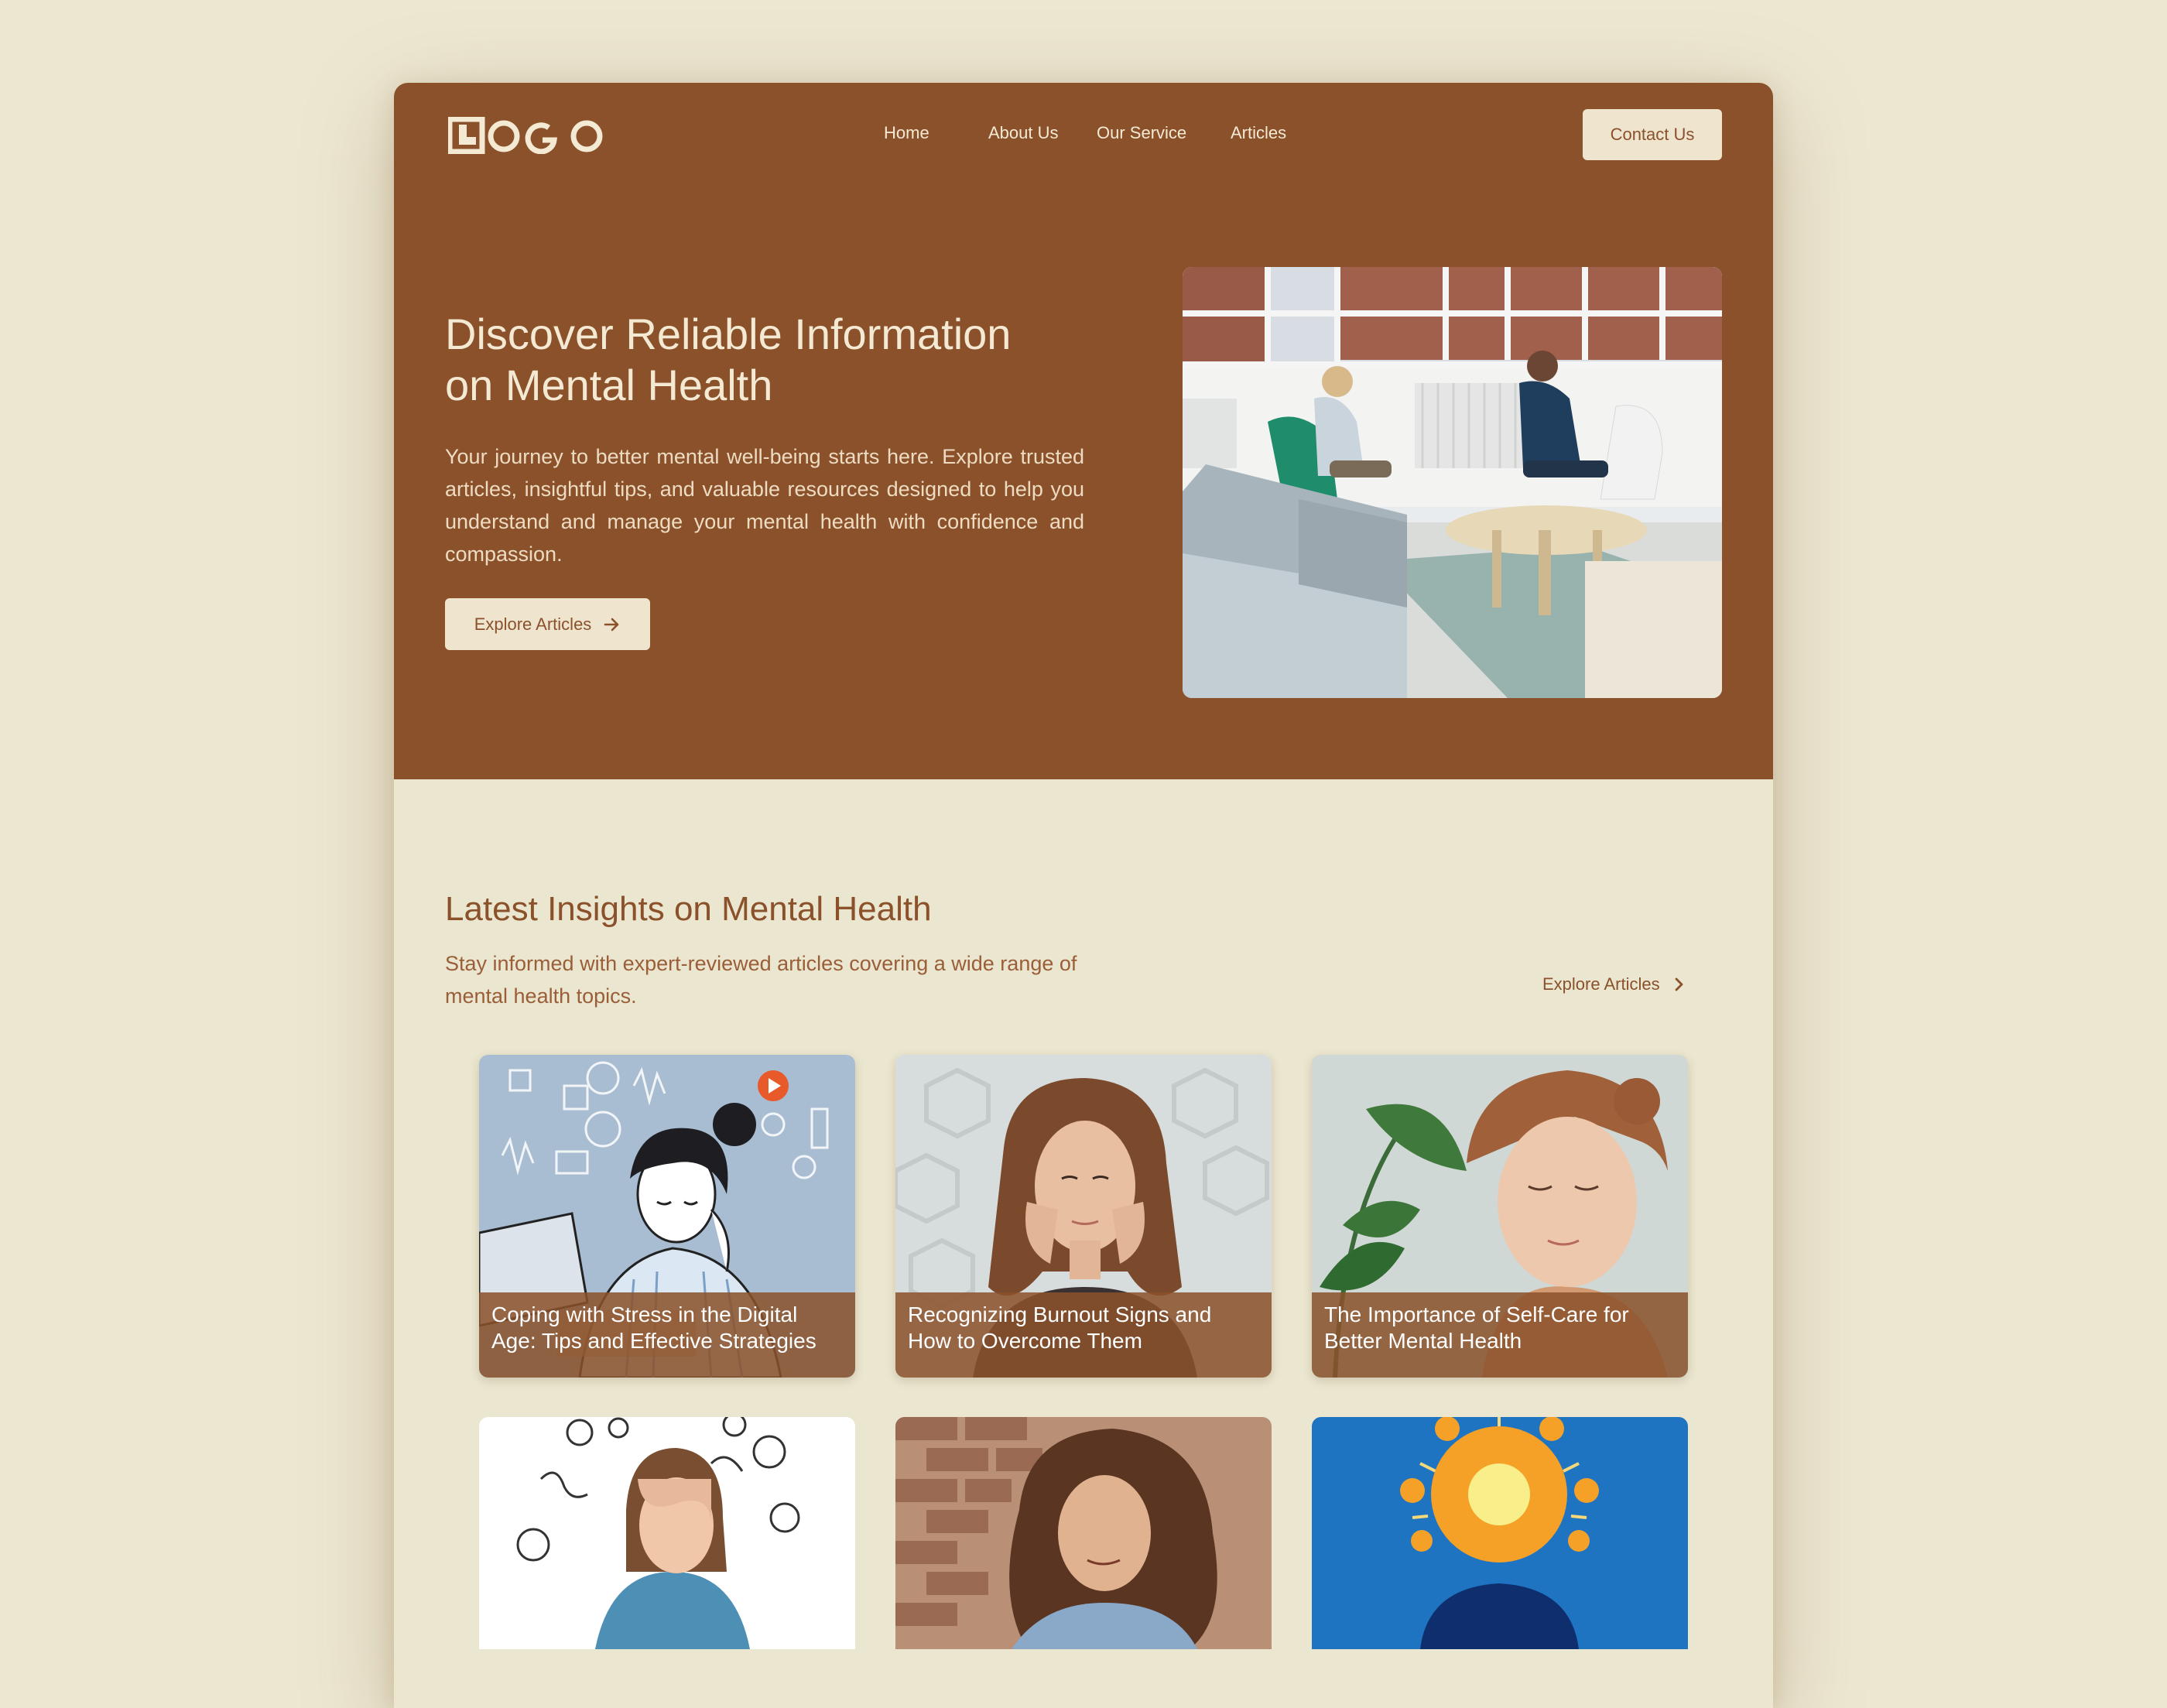  I want to click on explore-articles-link: Explore Articles, so click(1613, 984).